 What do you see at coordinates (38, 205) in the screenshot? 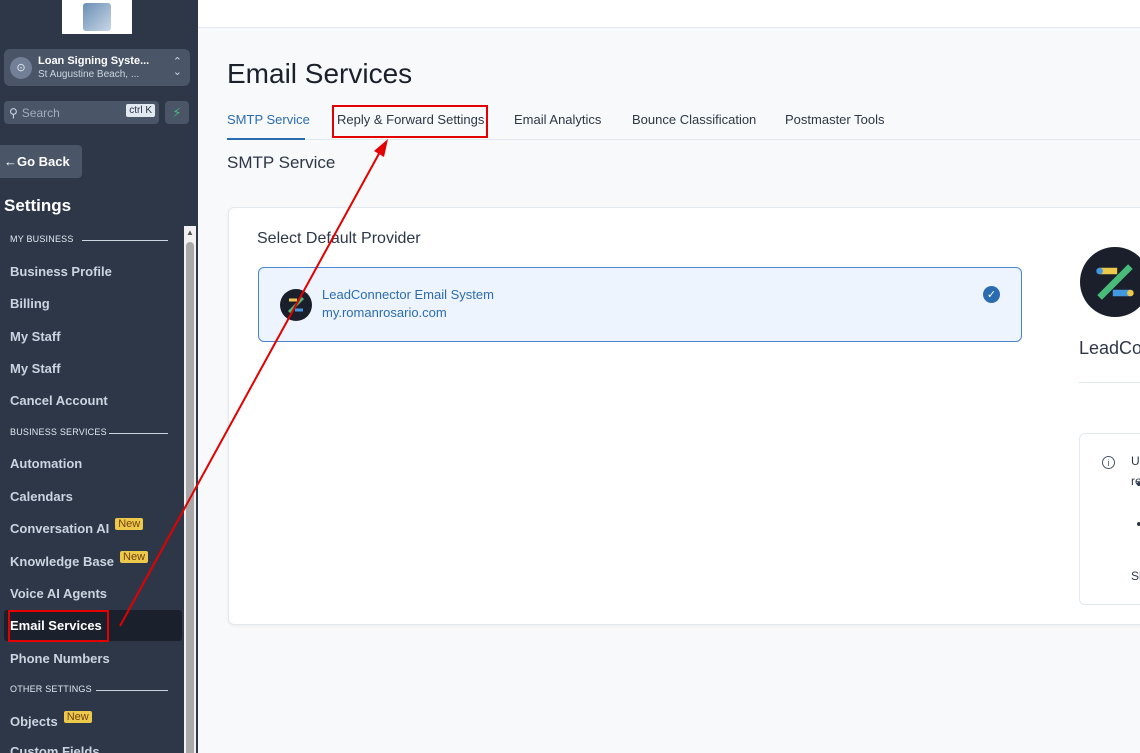
I see `settings-title: Settings` at bounding box center [38, 205].